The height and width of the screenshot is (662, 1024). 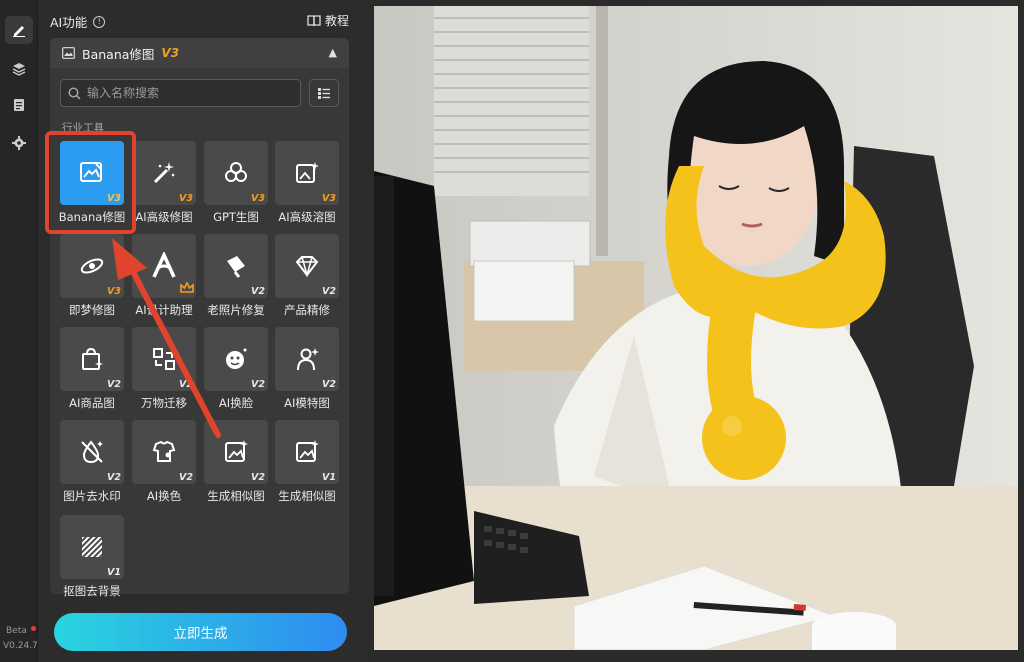 What do you see at coordinates (19, 69) in the screenshot?
I see `layers-icon` at bounding box center [19, 69].